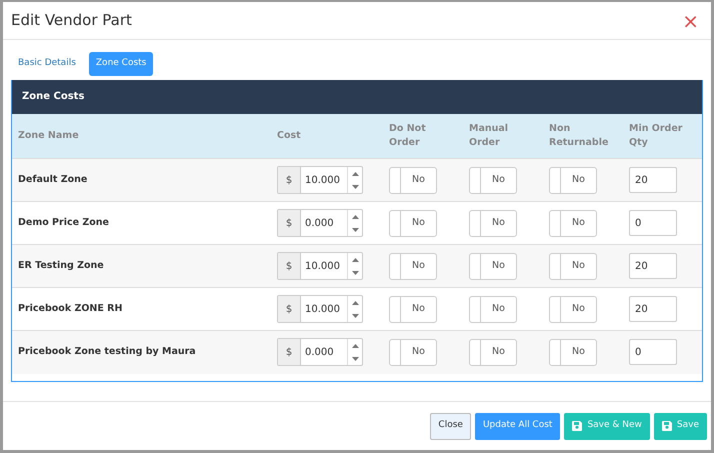 This screenshot has height=453, width=714. What do you see at coordinates (503, 136) in the screenshot?
I see `column-header: Manual Order` at bounding box center [503, 136].